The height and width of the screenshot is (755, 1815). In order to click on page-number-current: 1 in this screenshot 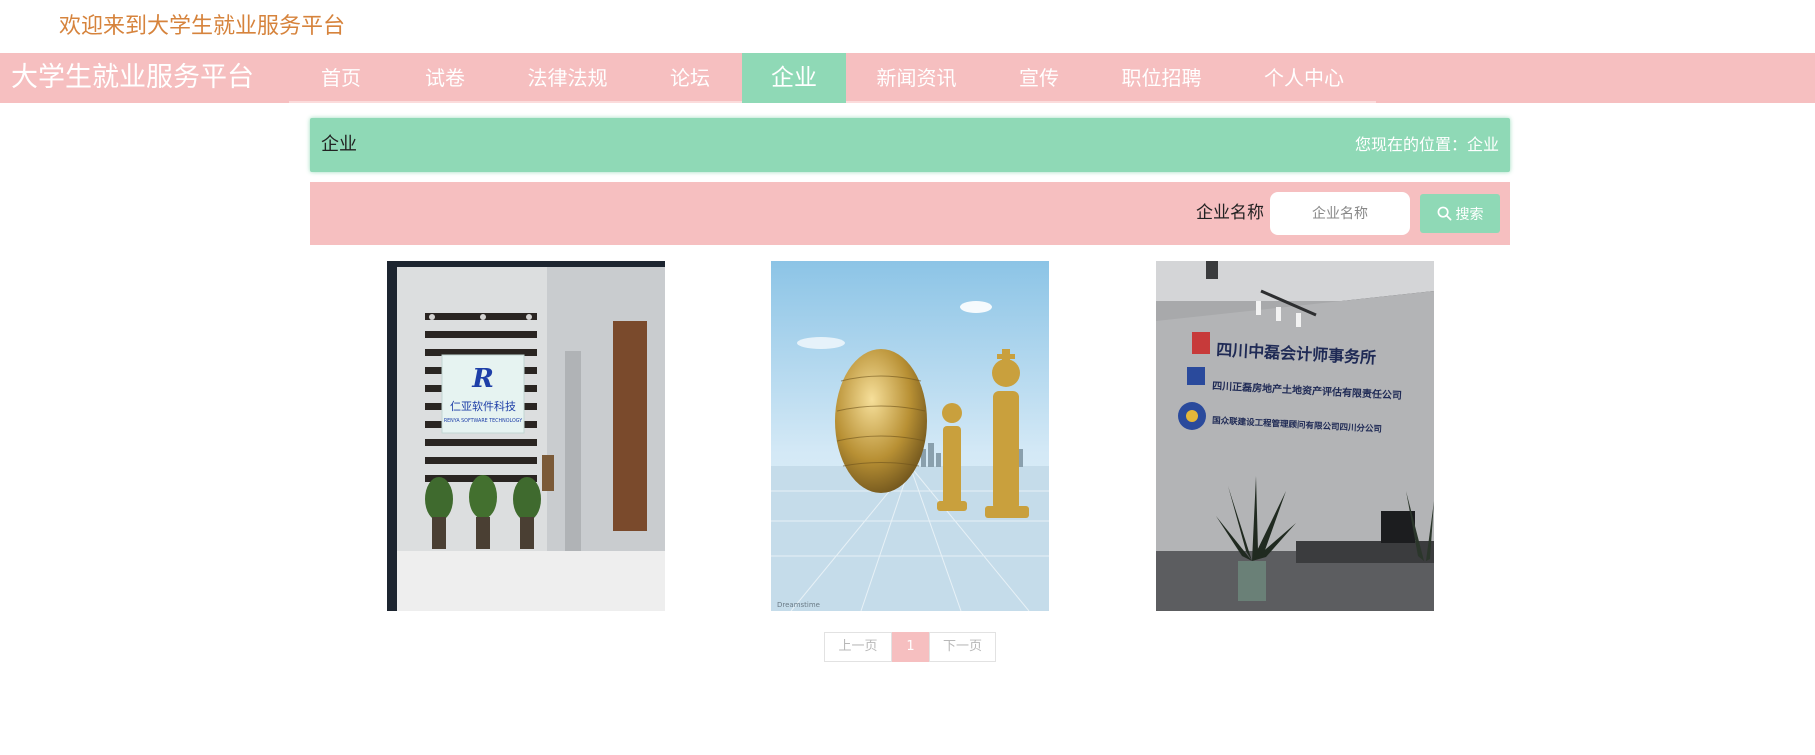, I will do `click(910, 647)`.